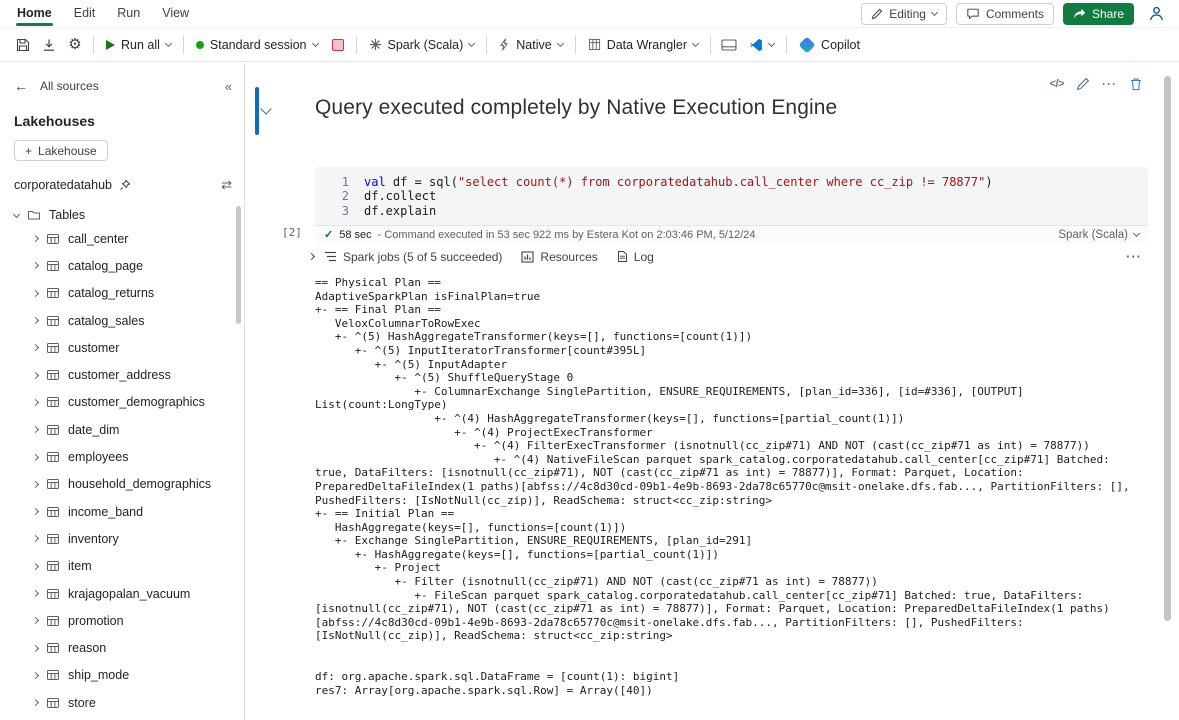  What do you see at coordinates (1057, 84) in the screenshot?
I see `view-code-icon: </>` at bounding box center [1057, 84].